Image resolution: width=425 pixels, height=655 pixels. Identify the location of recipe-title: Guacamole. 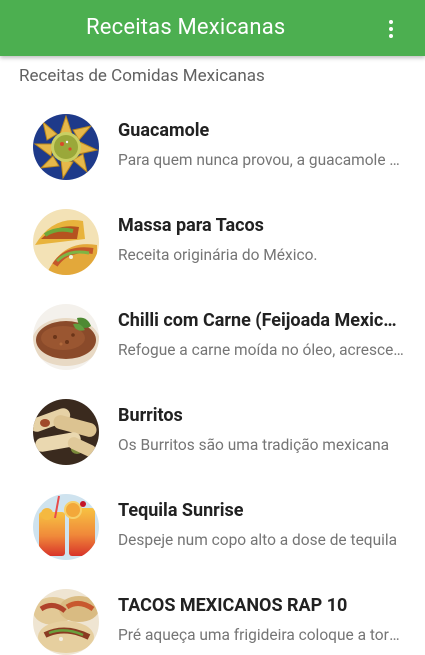
(164, 130).